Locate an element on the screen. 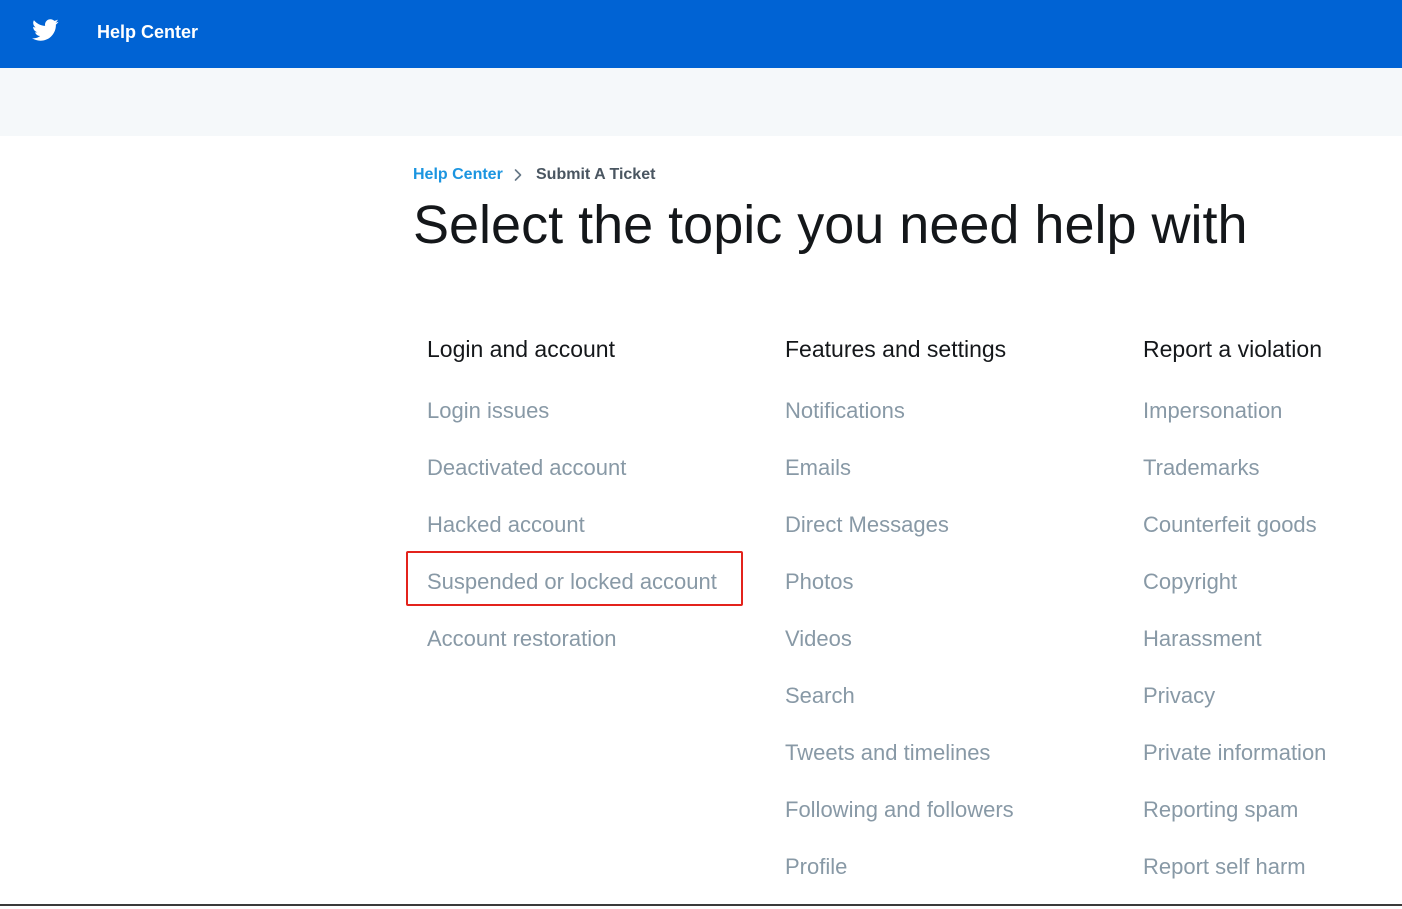 The image size is (1402, 909). top-navigation-bar: Help Center is located at coordinates (701, 34).